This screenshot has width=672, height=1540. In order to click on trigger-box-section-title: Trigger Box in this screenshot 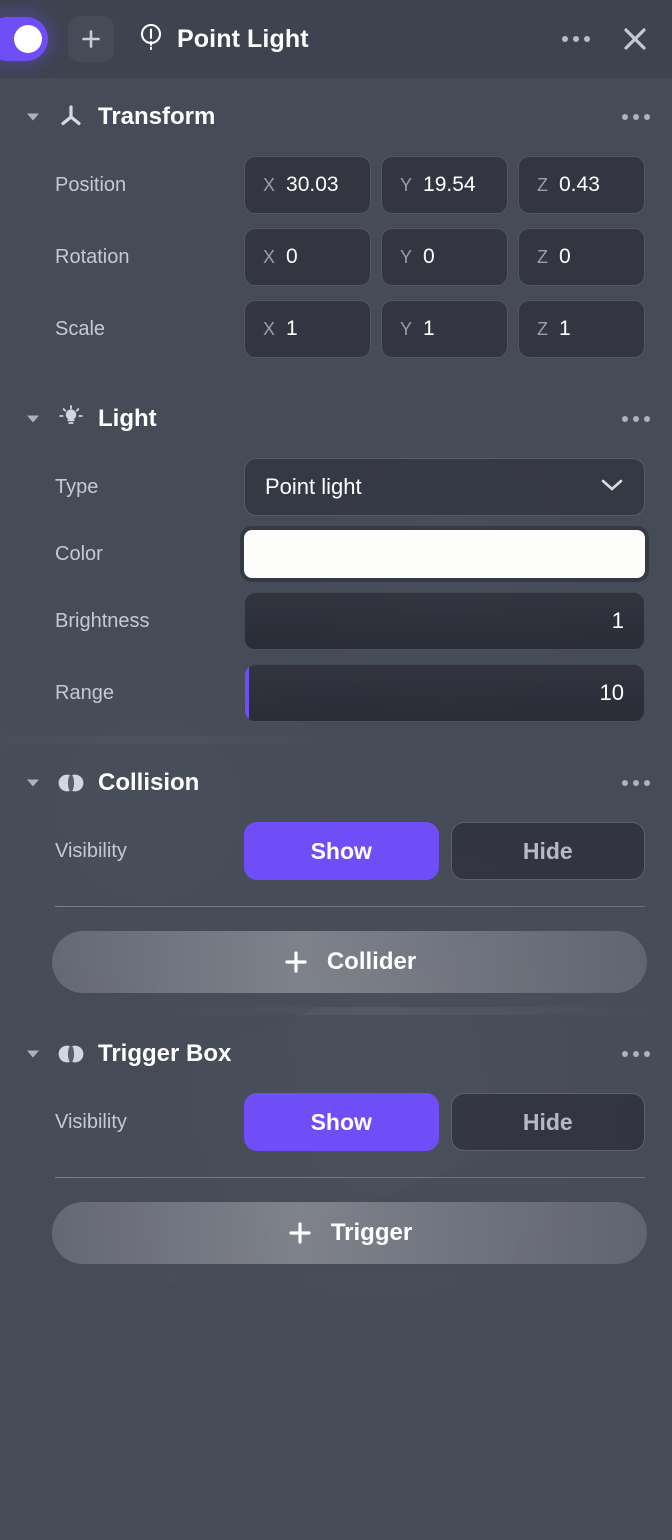, I will do `click(165, 1053)`.